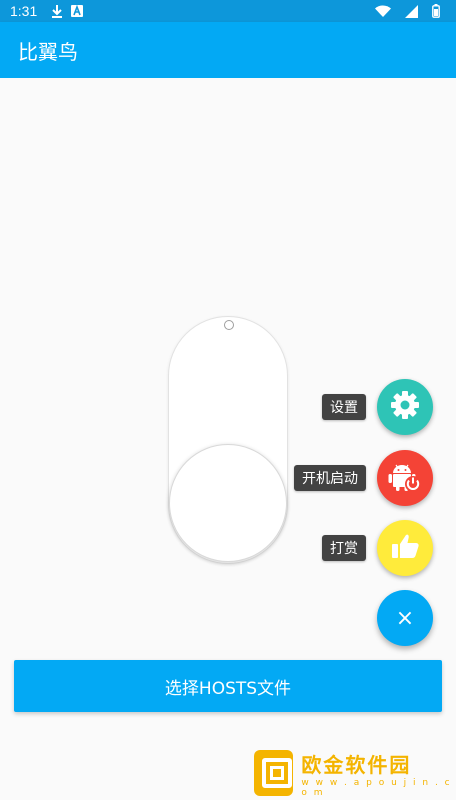  I want to click on android-power-icon, so click(405, 478).